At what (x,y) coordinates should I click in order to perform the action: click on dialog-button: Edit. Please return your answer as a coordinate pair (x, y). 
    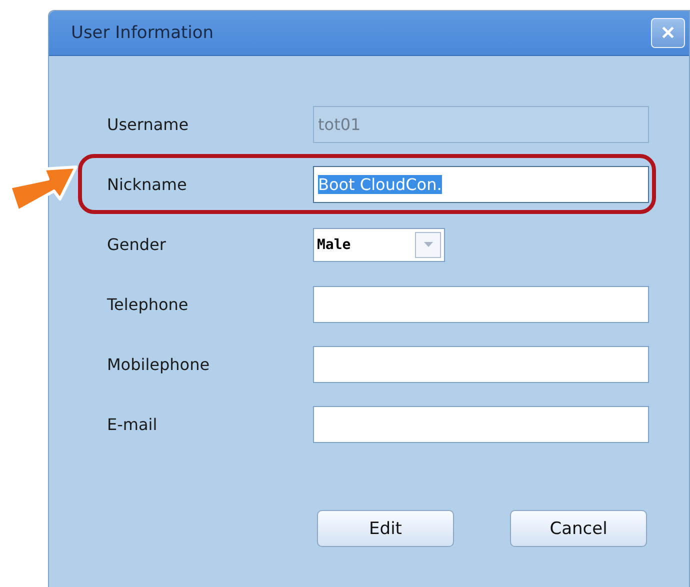
    Looking at the image, I should click on (385, 528).